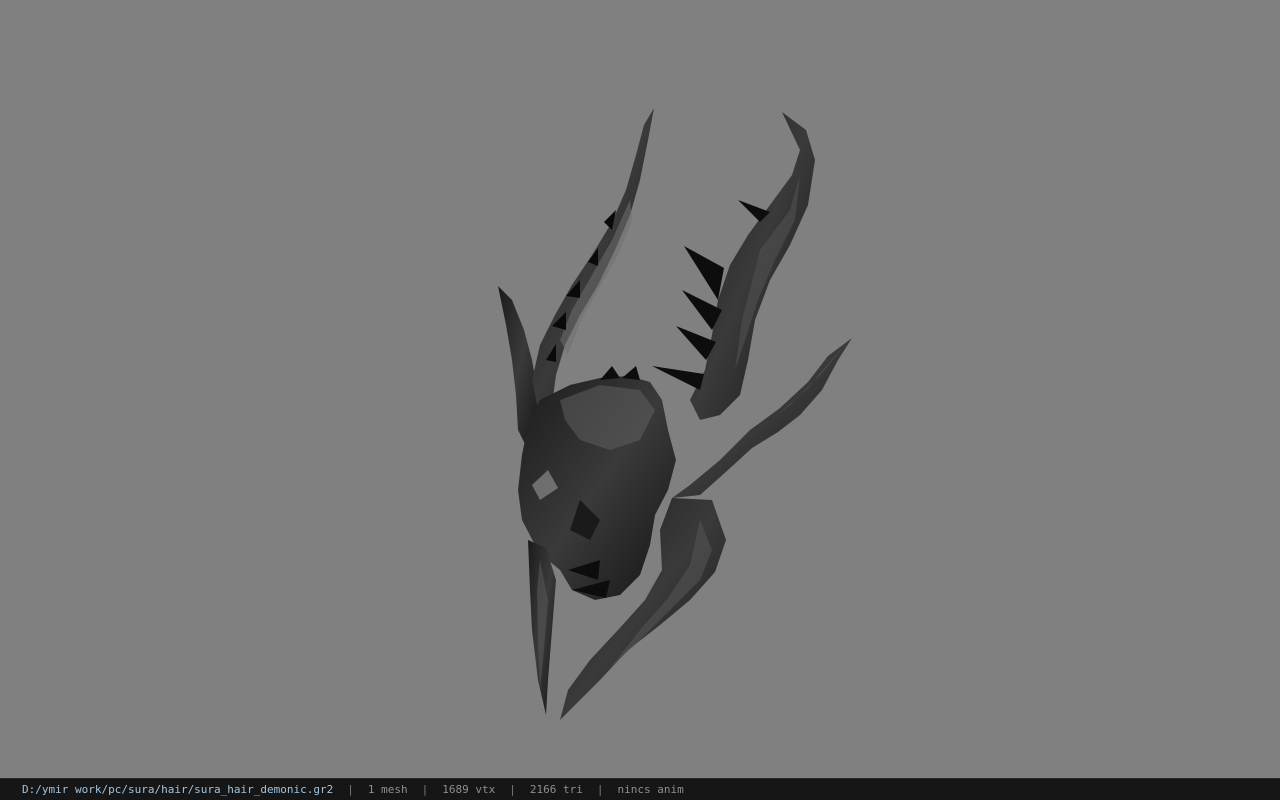  I want to click on triangle-count: 2166 tri, so click(556, 789).